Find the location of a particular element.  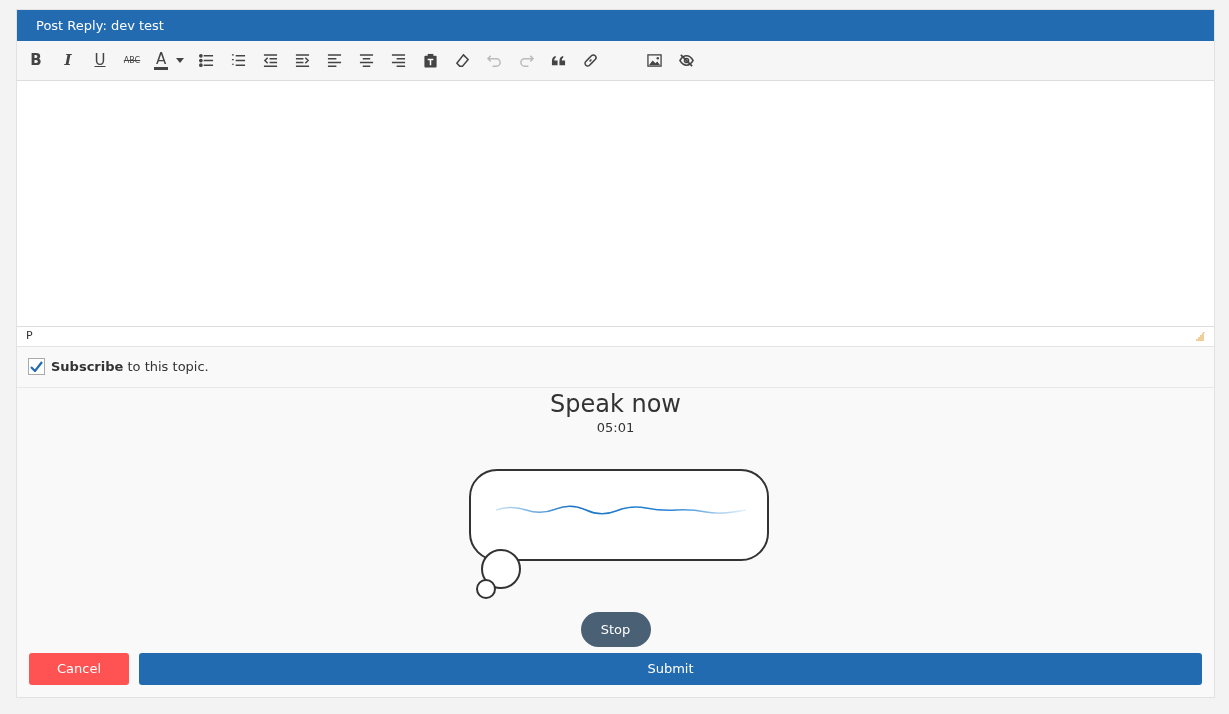

resize-handle-icon is located at coordinates (1200, 336).